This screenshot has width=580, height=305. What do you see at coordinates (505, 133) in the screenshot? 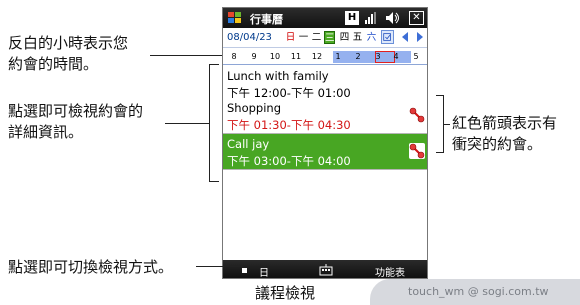
I see `callout-conflict: 紅色箭頭表示有 衝突的約會。` at bounding box center [505, 133].